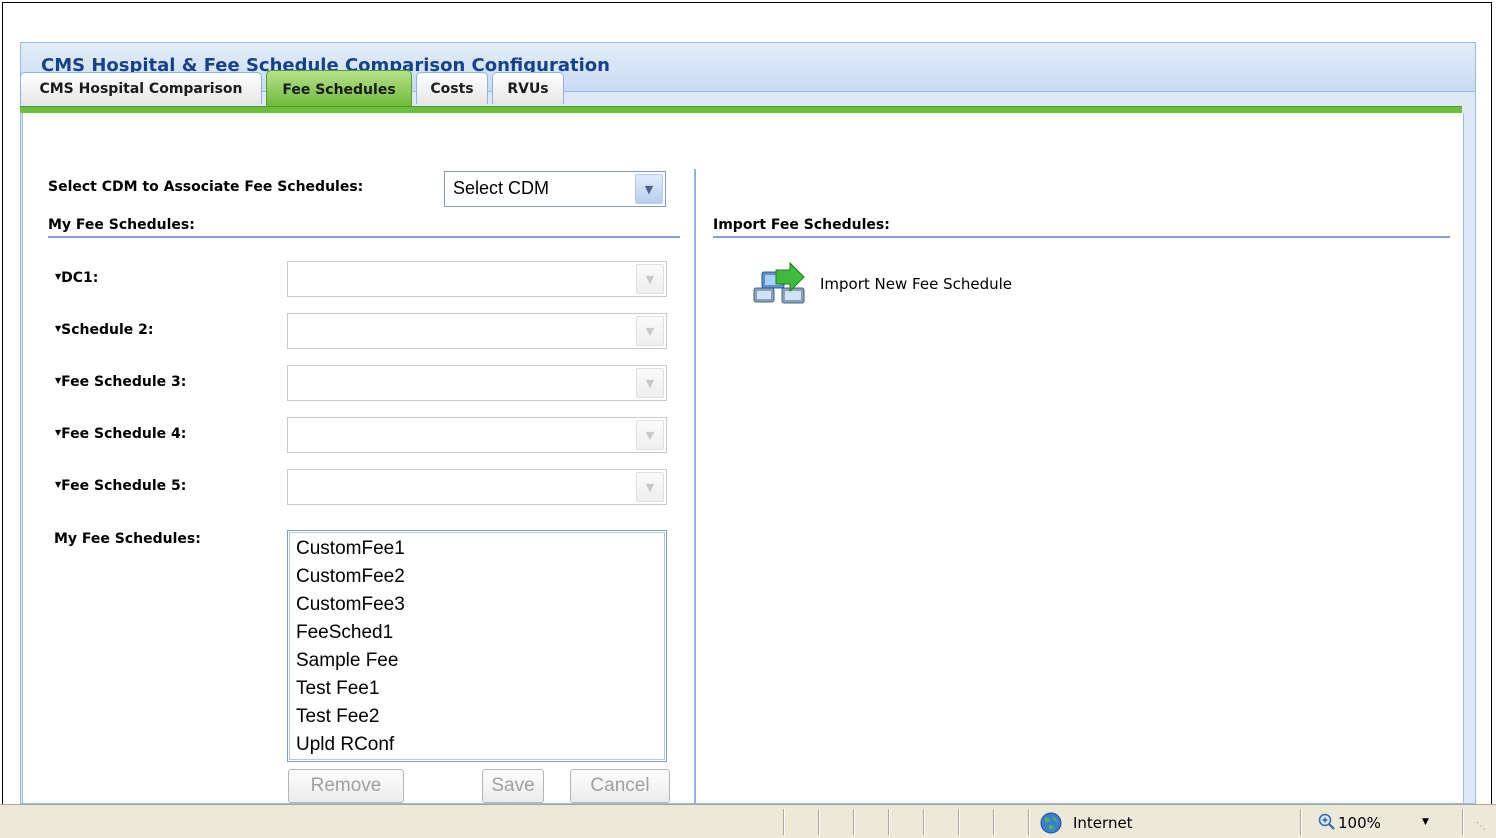 This screenshot has height=838, width=1496. I want to click on import-fee-schedules-title: Import Fee Schedules:, so click(801, 225).